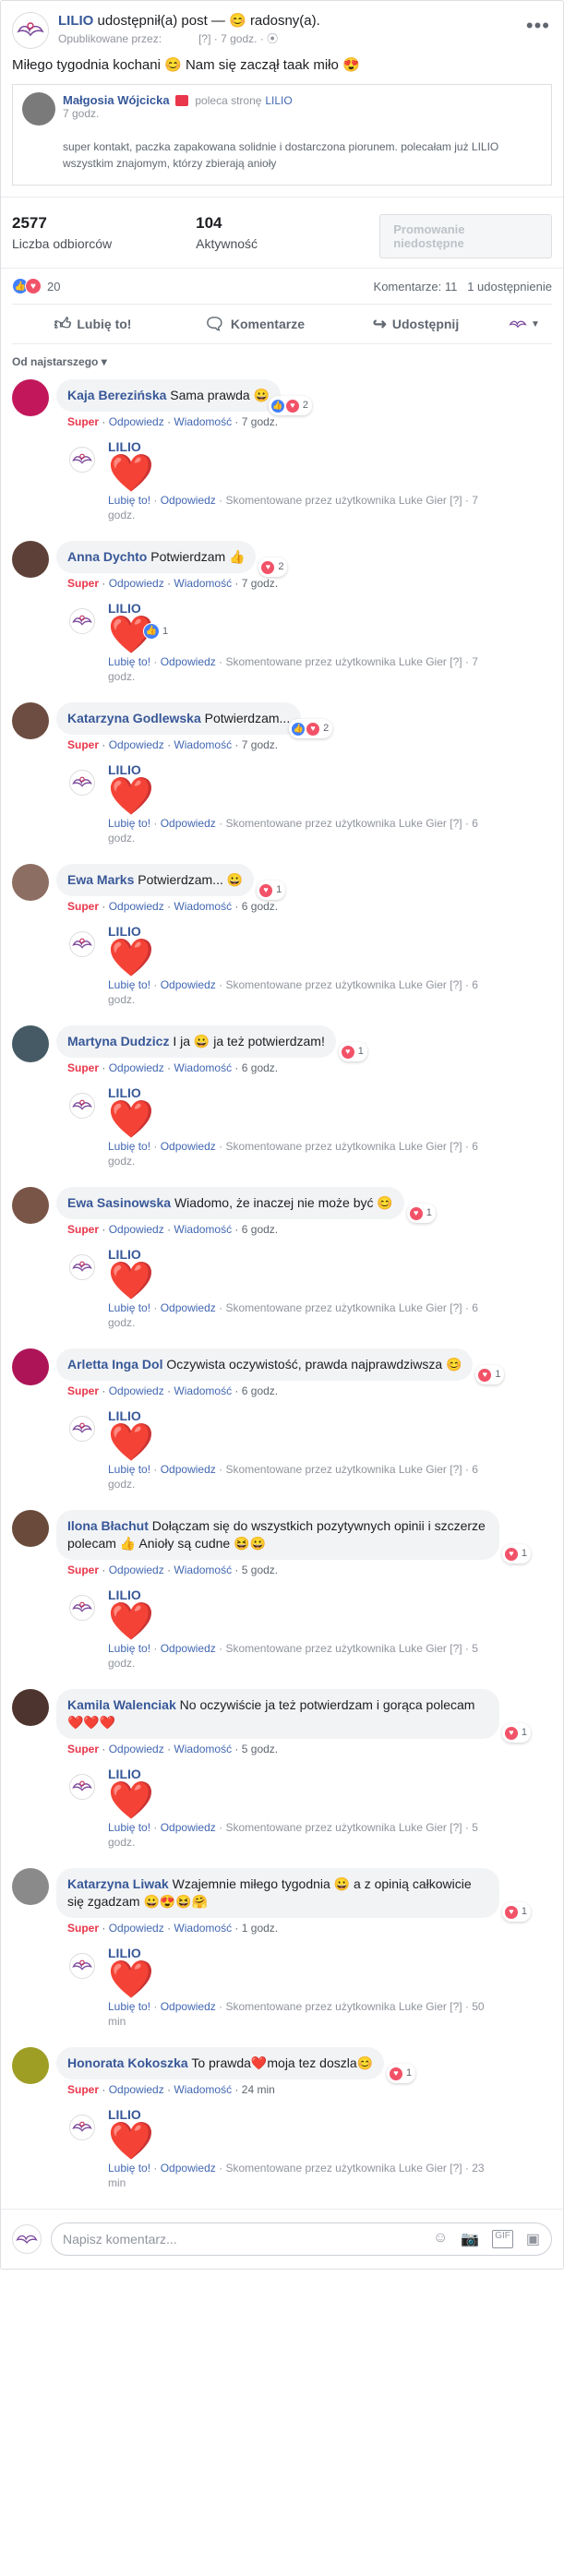 Image resolution: width=564 pixels, height=2576 pixels. I want to click on recommender-avatar, so click(38, 109).